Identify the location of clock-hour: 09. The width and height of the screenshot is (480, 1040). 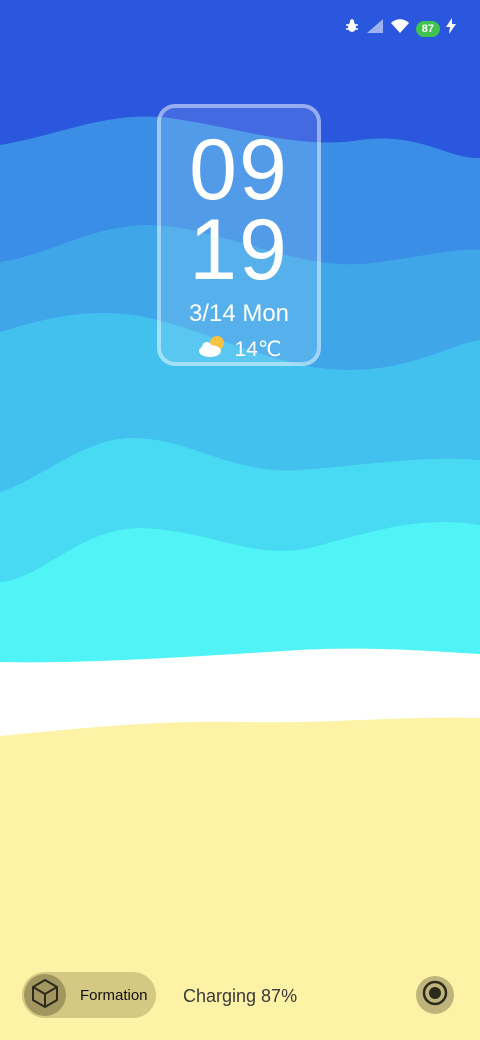
(239, 170).